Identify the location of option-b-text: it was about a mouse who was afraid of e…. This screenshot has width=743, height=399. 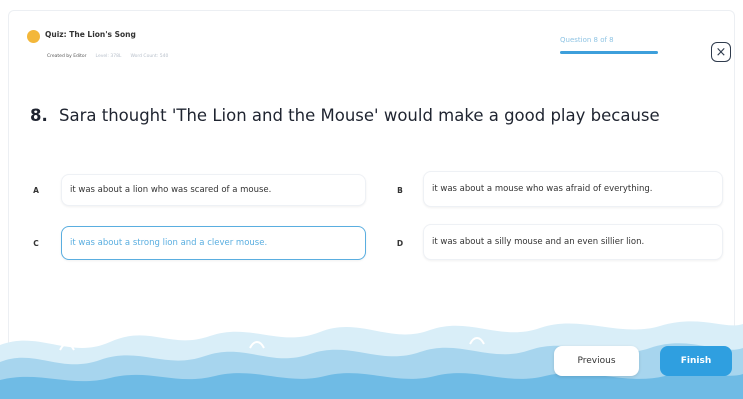
(542, 188).